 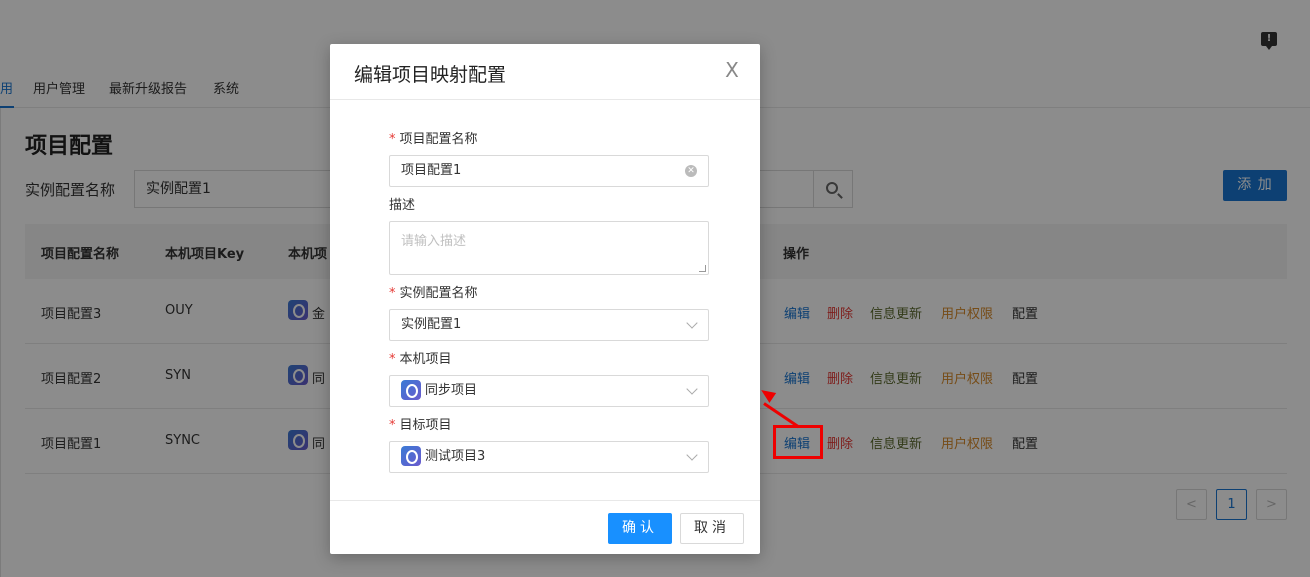 What do you see at coordinates (640, 528) in the screenshot?
I see `confirm-button: 确认` at bounding box center [640, 528].